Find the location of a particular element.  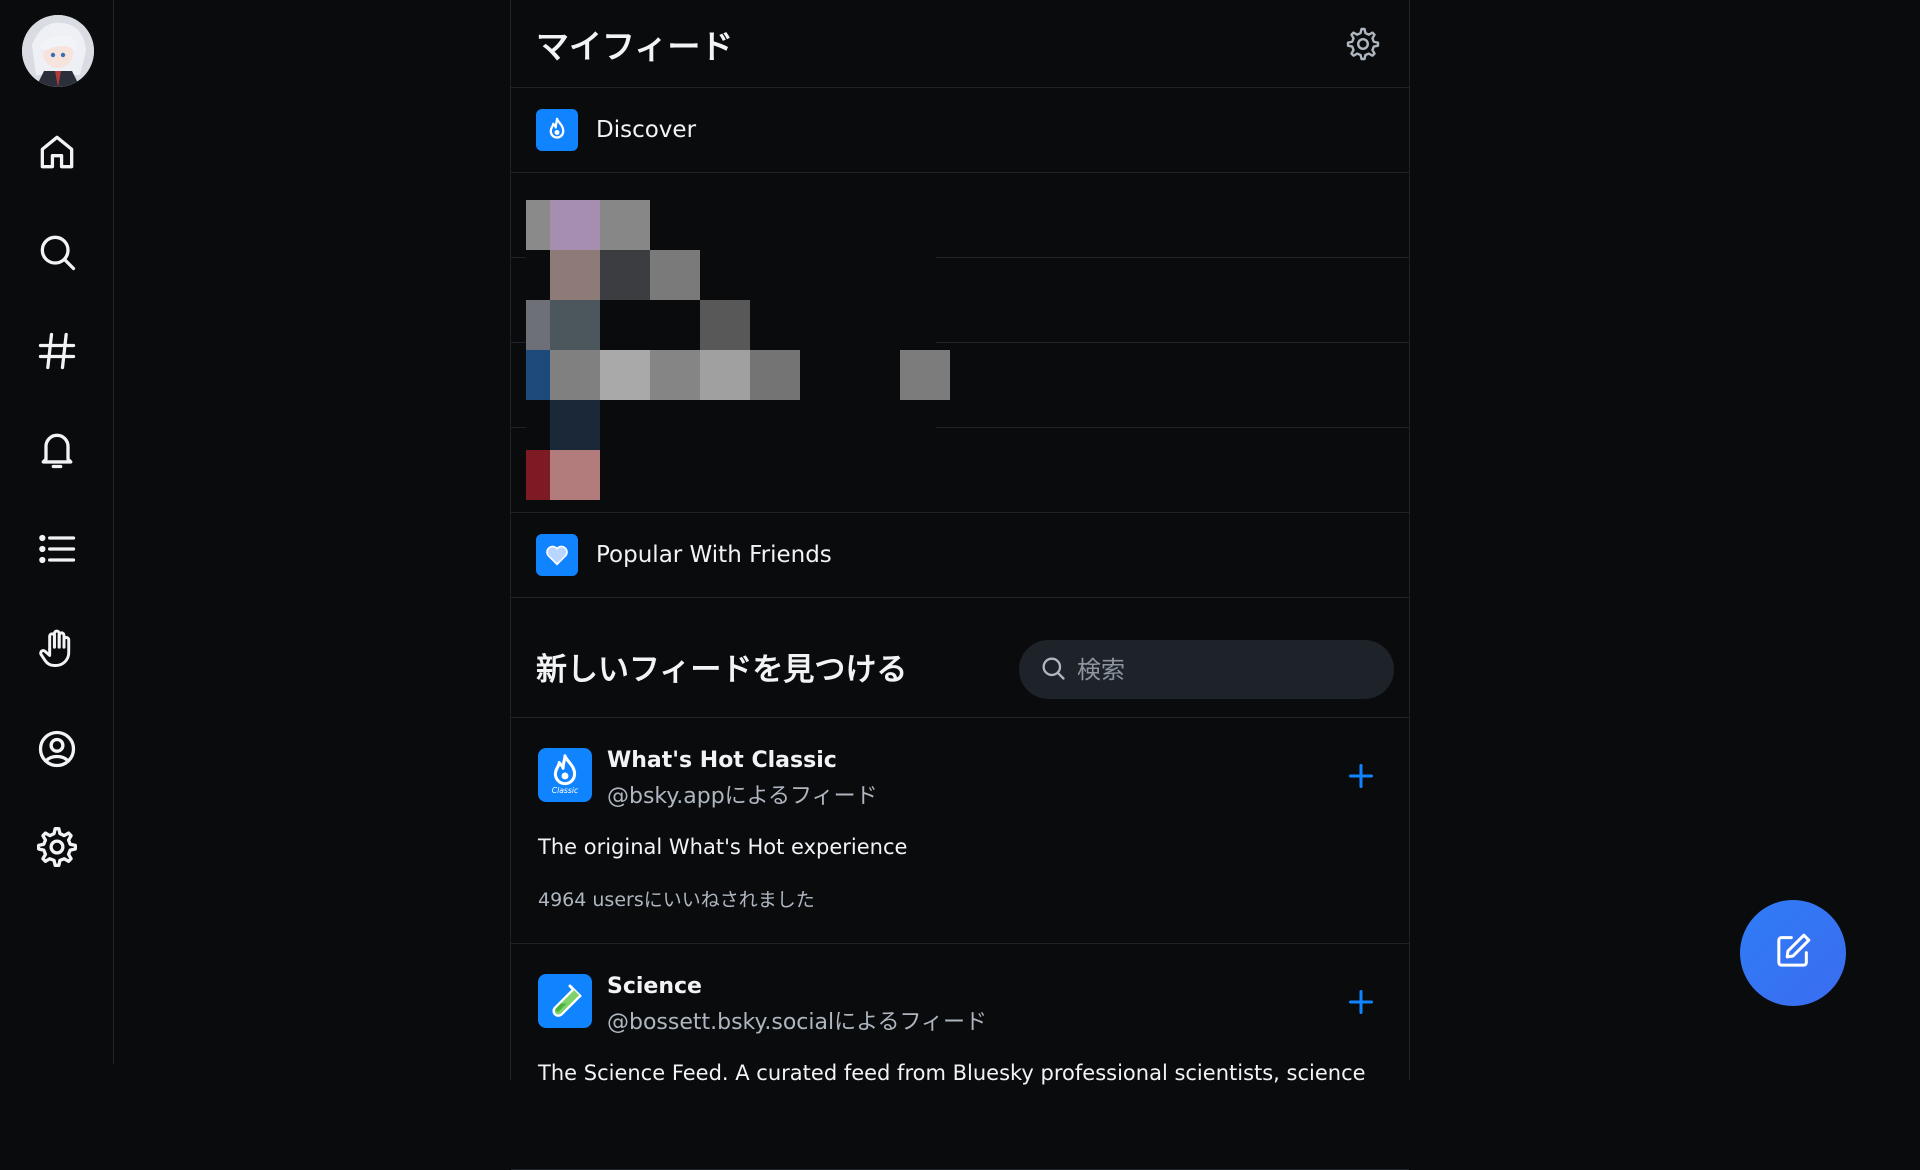

test-tube-icon is located at coordinates (565, 1001).